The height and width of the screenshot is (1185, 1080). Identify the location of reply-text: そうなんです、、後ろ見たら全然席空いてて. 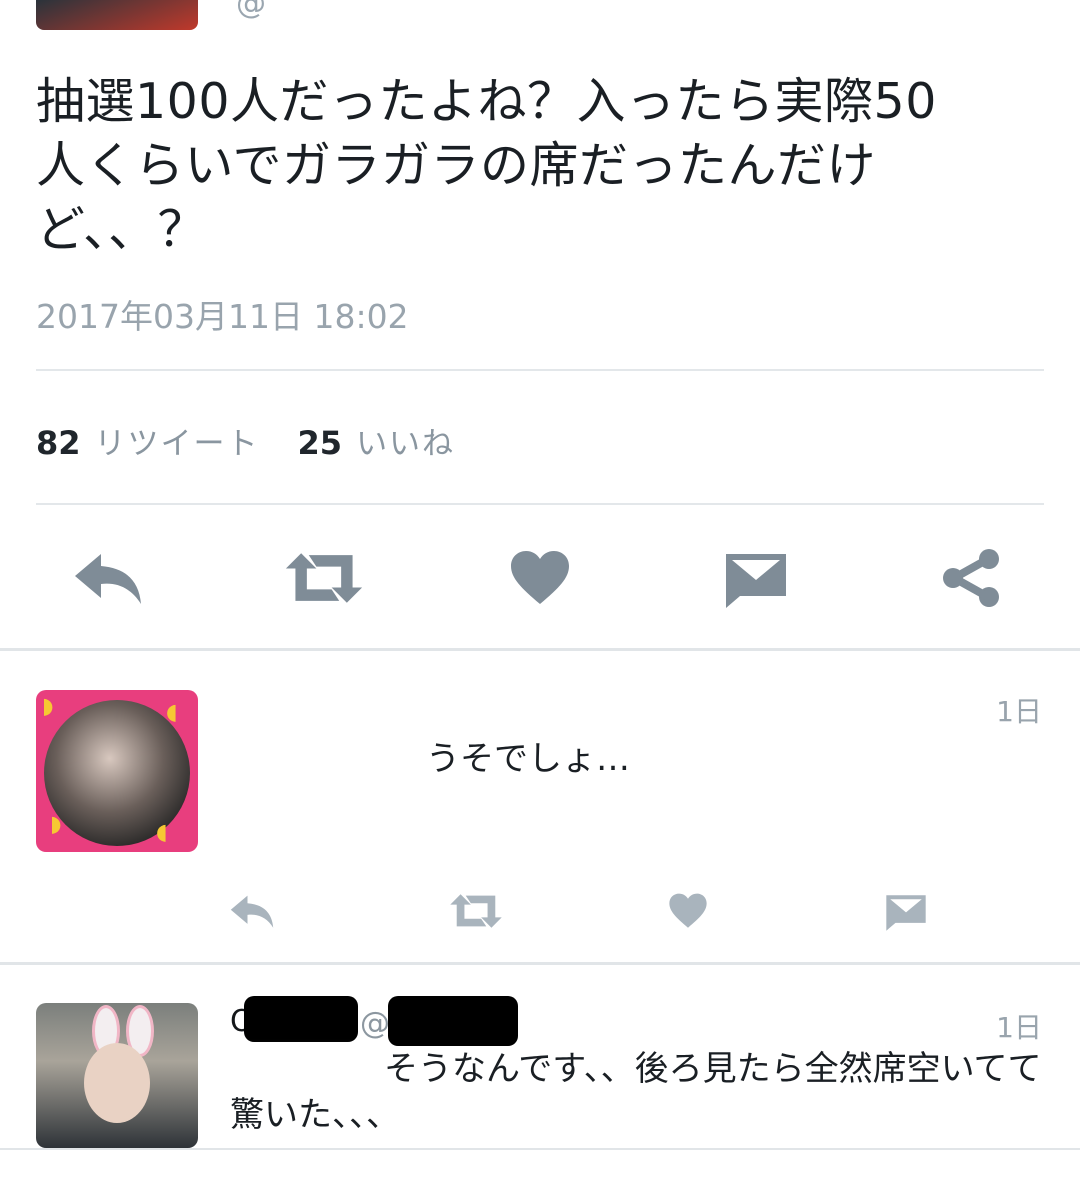
(713, 1069).